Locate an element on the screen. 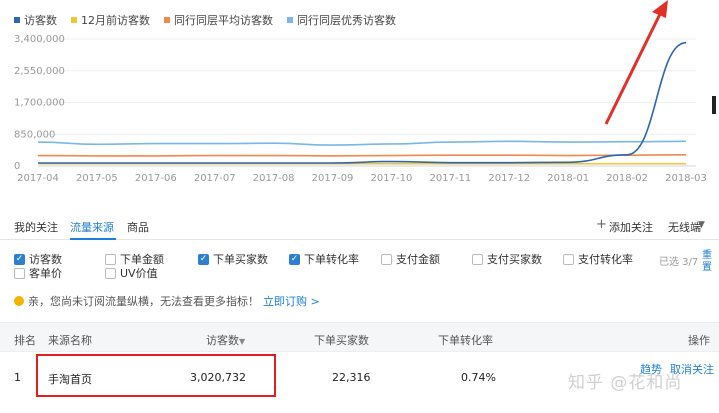 This screenshot has width=719, height=413. metric-label: 下单转化率 is located at coordinates (331, 259).